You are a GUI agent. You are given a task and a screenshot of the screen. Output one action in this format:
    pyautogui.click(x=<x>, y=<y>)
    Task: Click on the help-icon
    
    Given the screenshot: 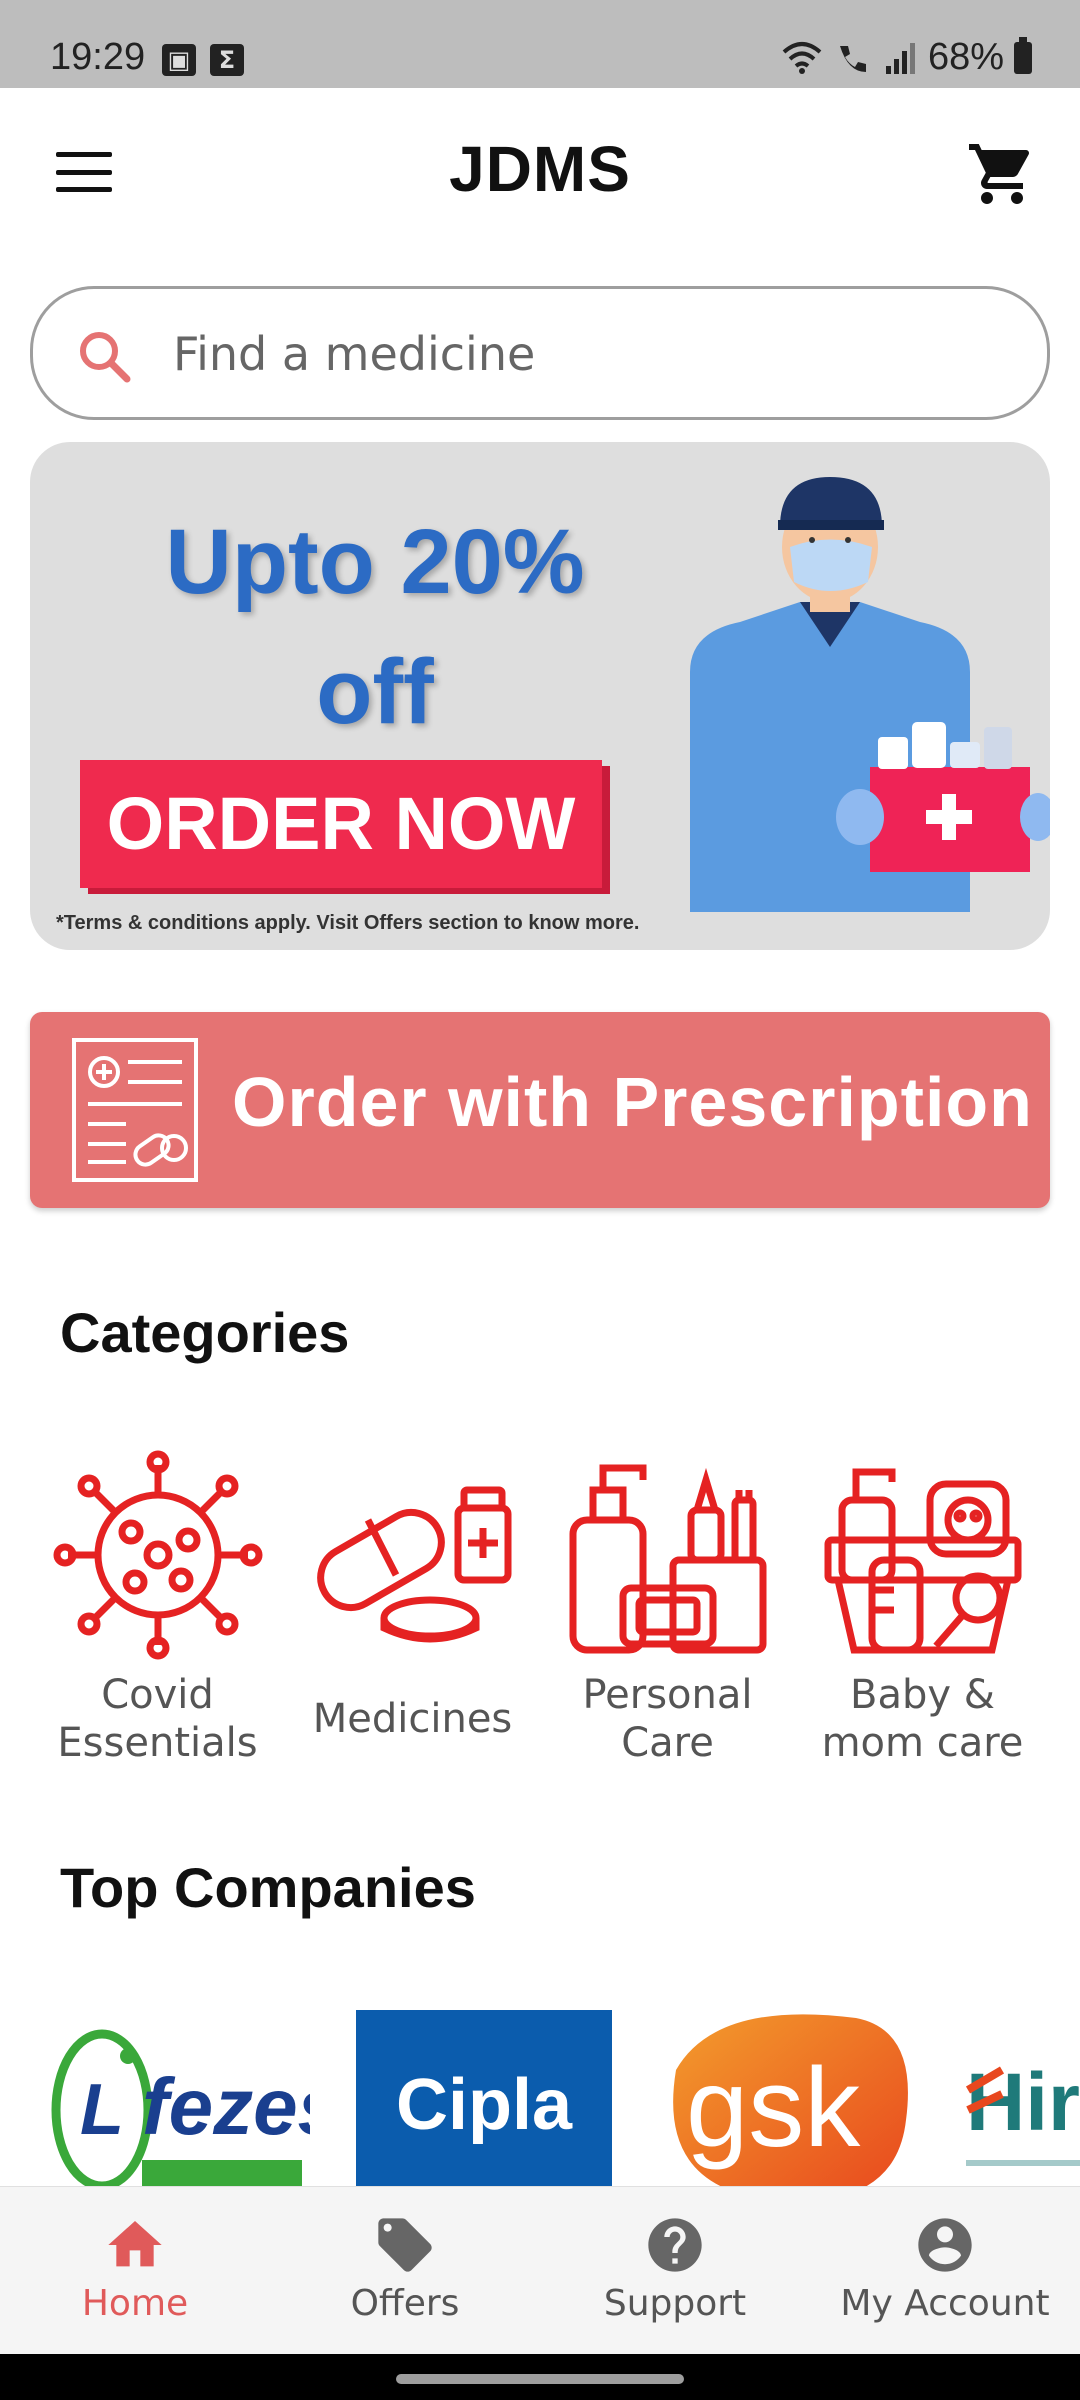 What is the action you would take?
    pyautogui.click(x=675, y=2245)
    